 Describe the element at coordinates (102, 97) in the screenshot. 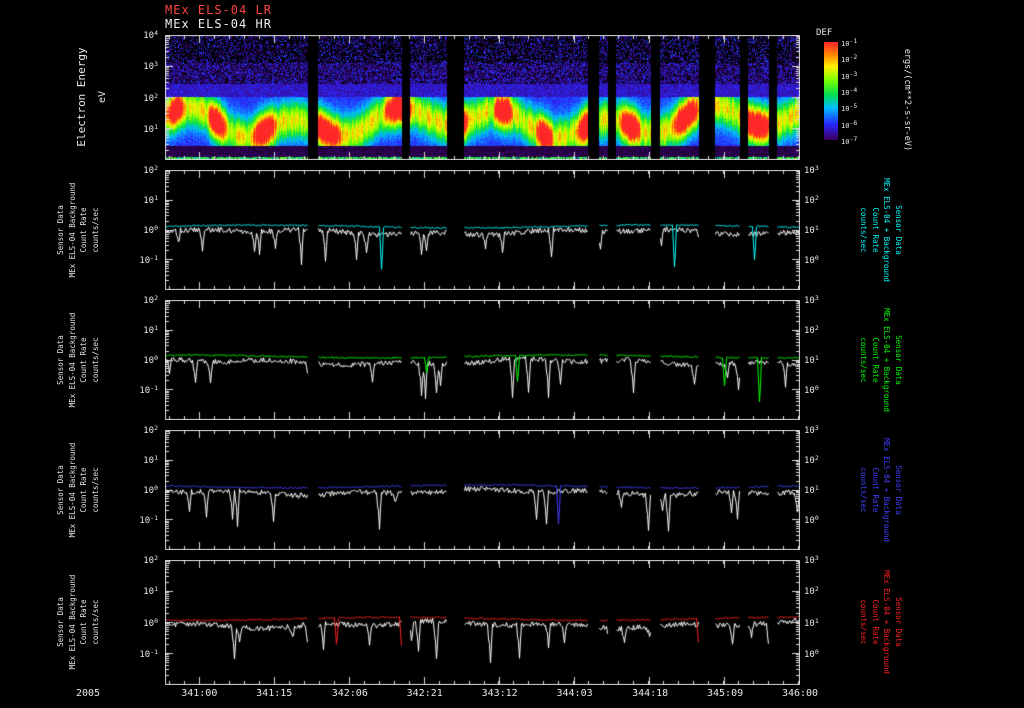

I see `ylabel-ev: eV` at that location.